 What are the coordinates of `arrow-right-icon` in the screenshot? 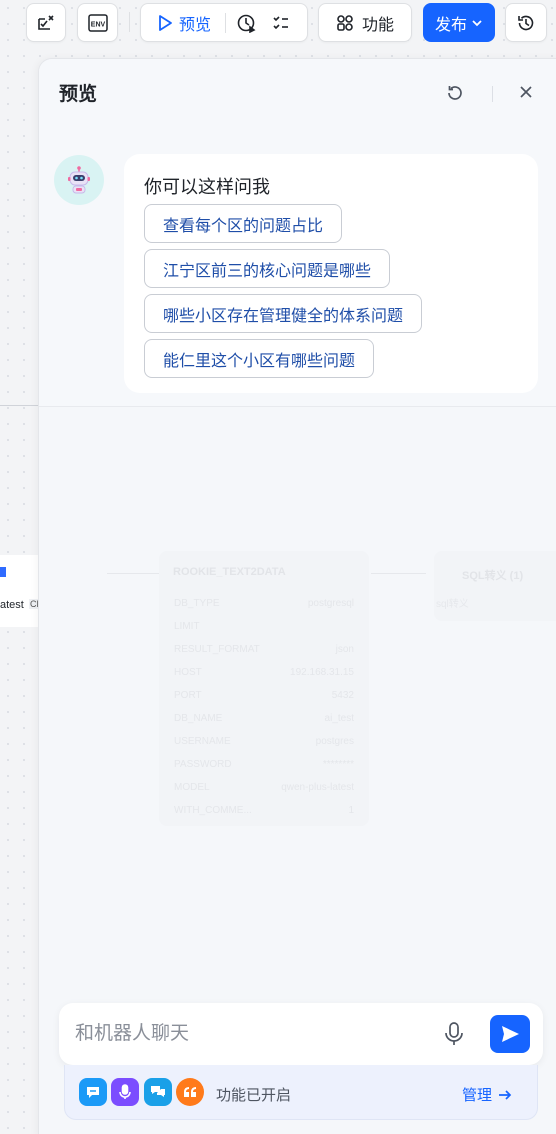 It's located at (505, 1095).